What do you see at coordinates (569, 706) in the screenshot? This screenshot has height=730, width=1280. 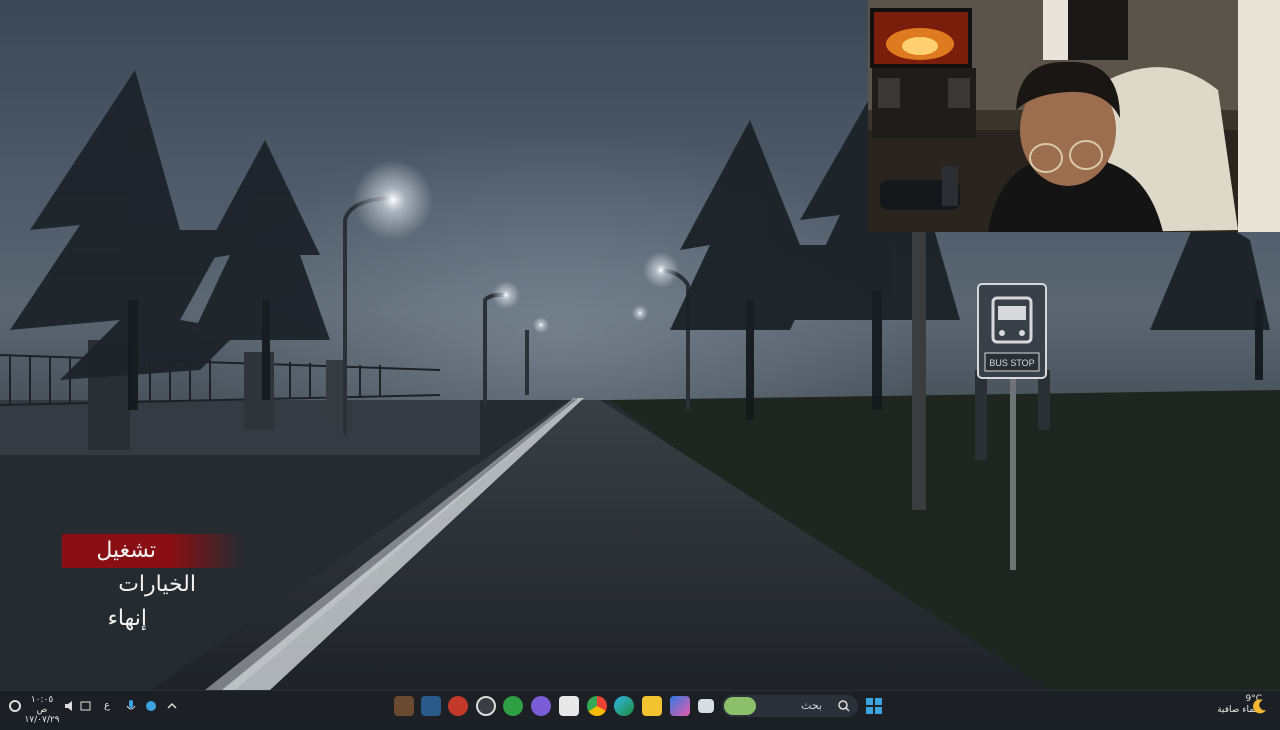 I see `store-icon` at bounding box center [569, 706].